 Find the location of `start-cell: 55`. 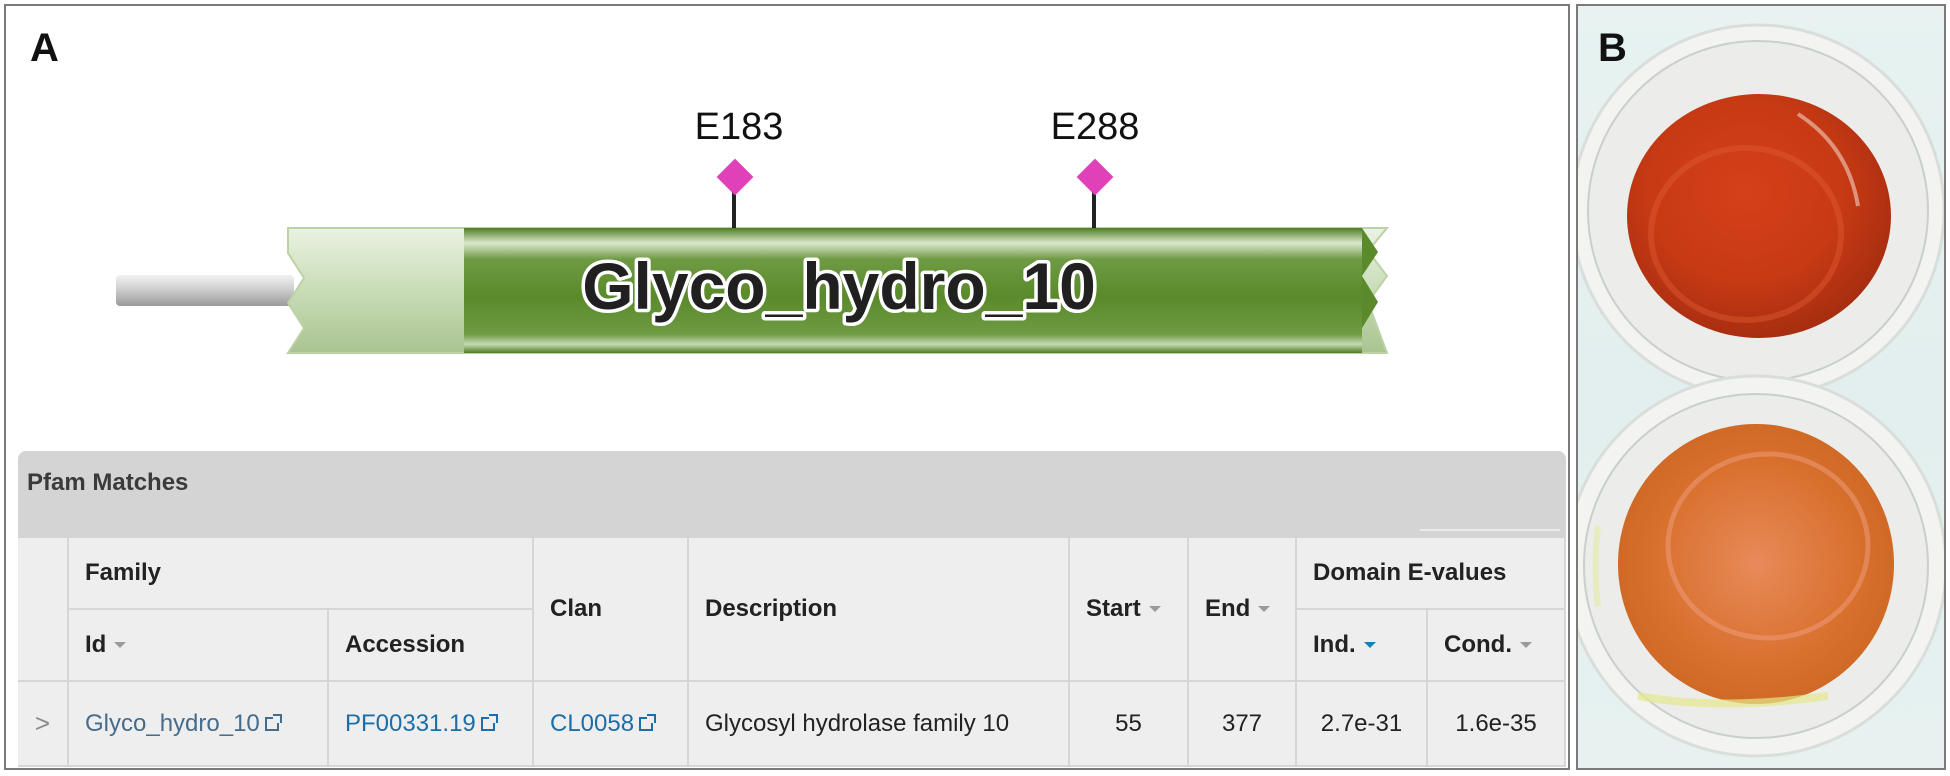

start-cell: 55 is located at coordinates (1129, 724).